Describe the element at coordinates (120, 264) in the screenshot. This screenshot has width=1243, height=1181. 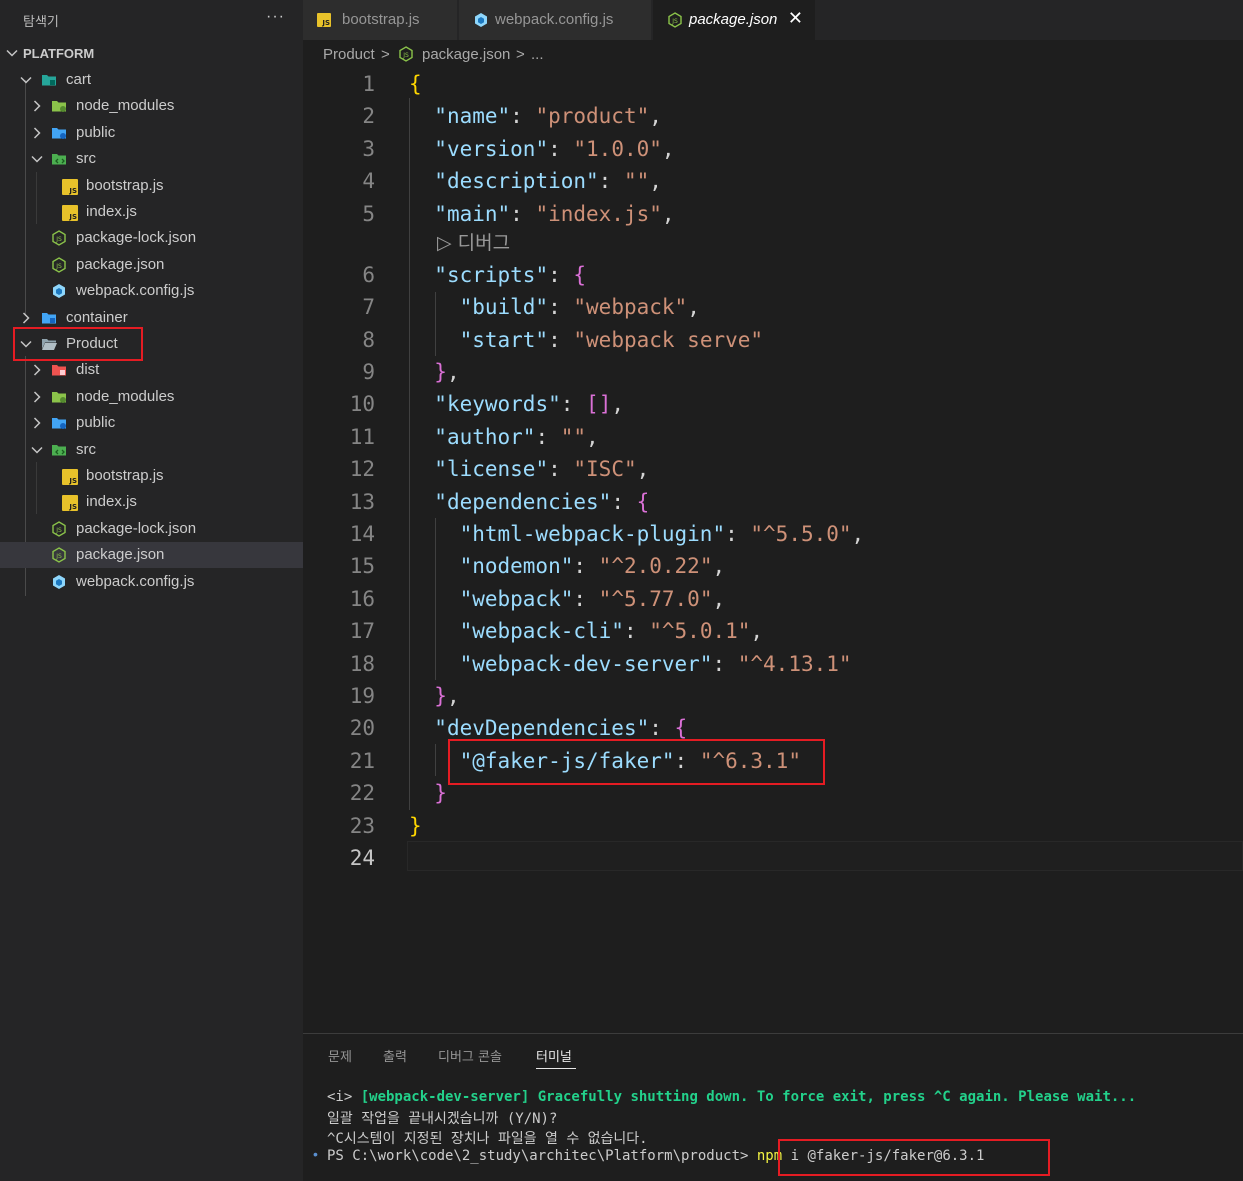
I see `tree-item-label: package.json` at that location.